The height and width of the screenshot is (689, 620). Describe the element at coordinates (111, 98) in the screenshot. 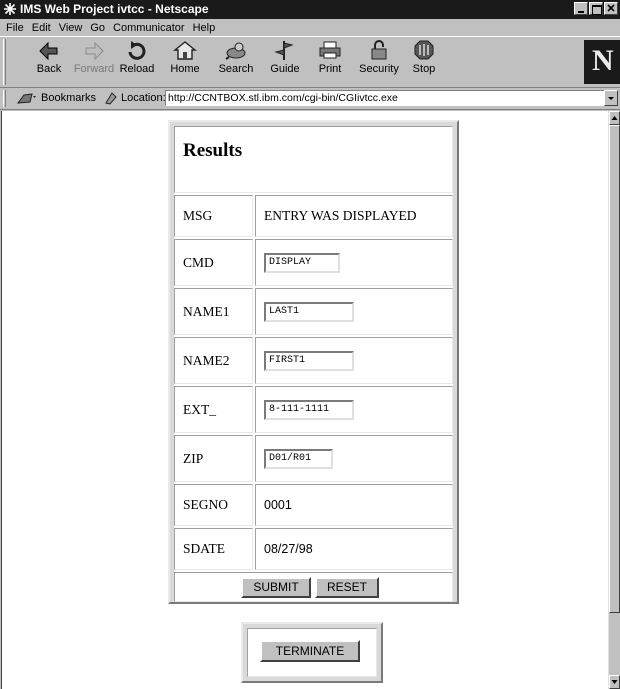

I see `page-proxy-icon` at that location.